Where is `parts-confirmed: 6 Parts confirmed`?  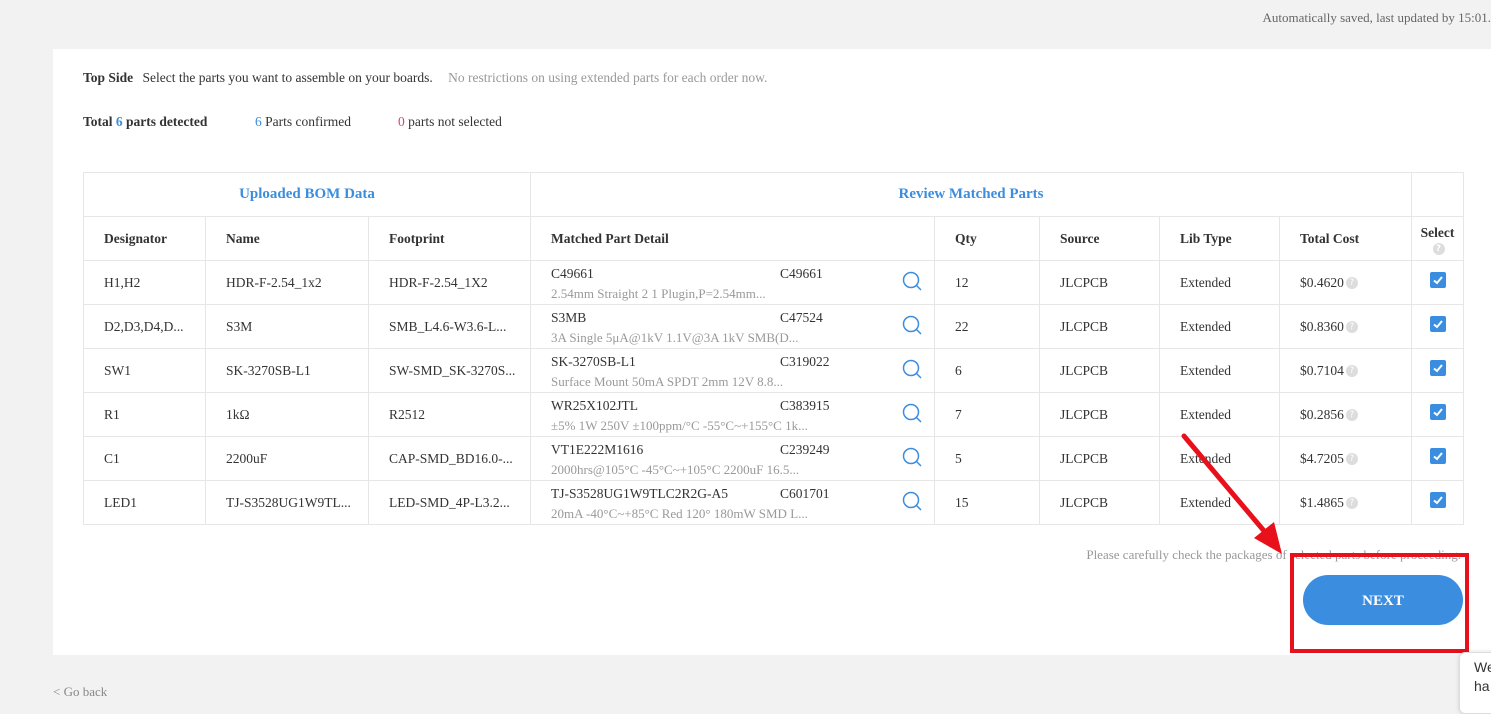 parts-confirmed: 6 Parts confirmed is located at coordinates (303, 121).